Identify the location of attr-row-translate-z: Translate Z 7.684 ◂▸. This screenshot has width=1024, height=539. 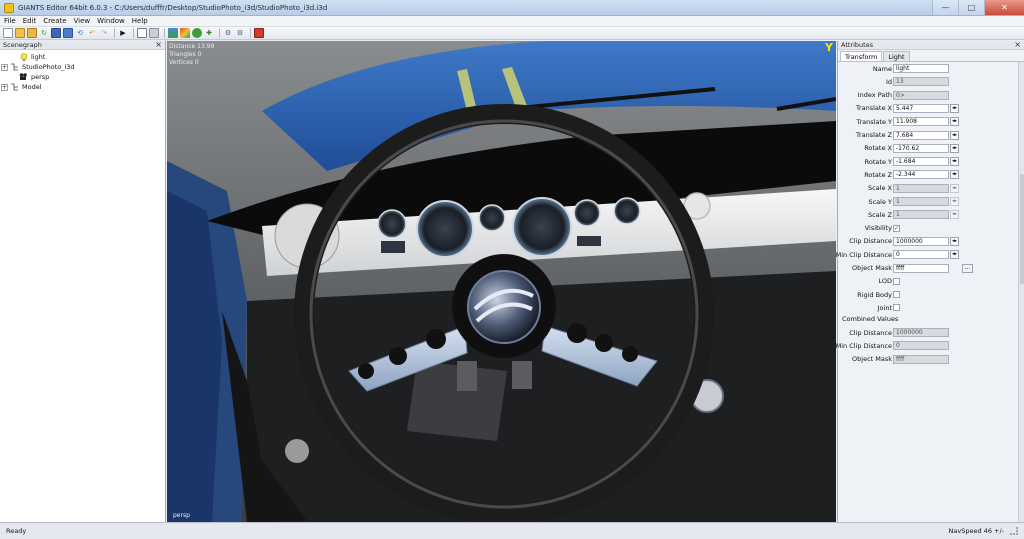
(928, 135).